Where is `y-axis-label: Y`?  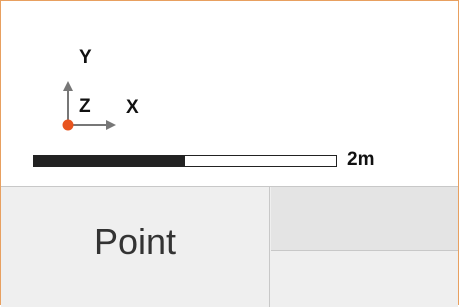 y-axis-label: Y is located at coordinates (85, 57).